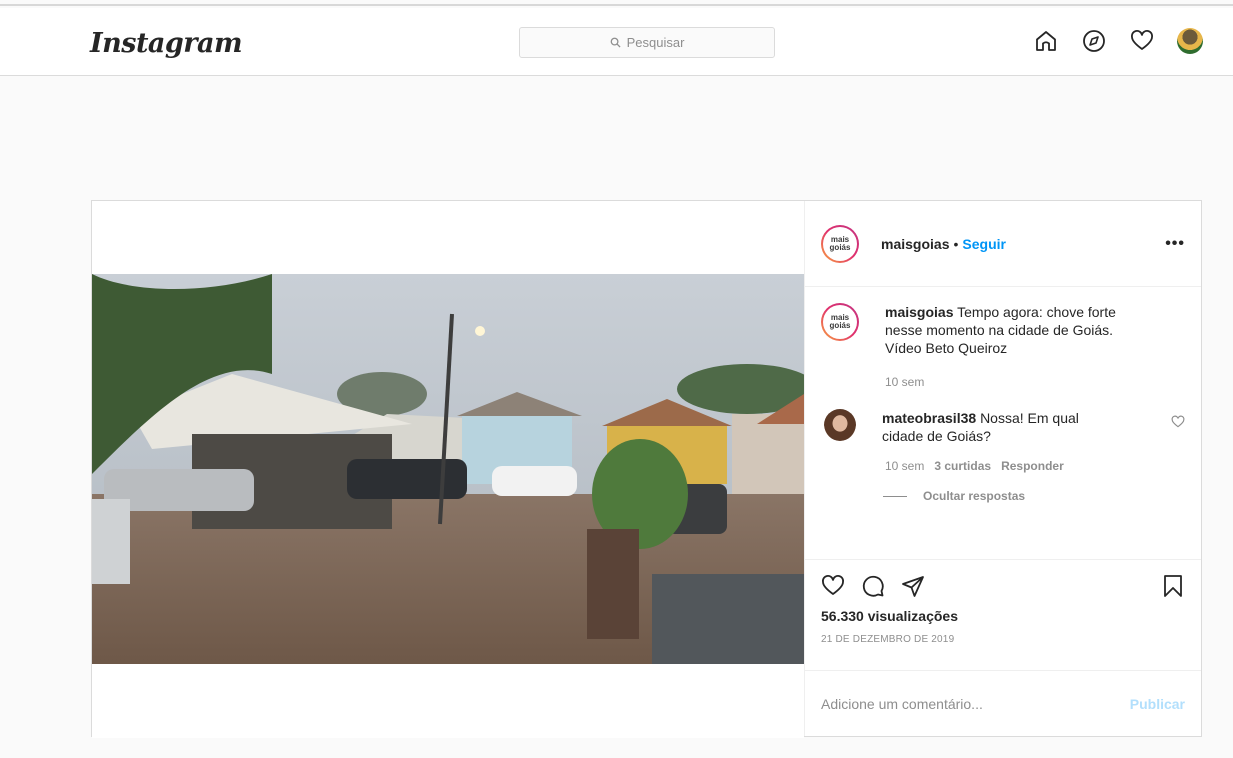  Describe the element at coordinates (616, 5) in the screenshot. I see `top-divider` at that location.